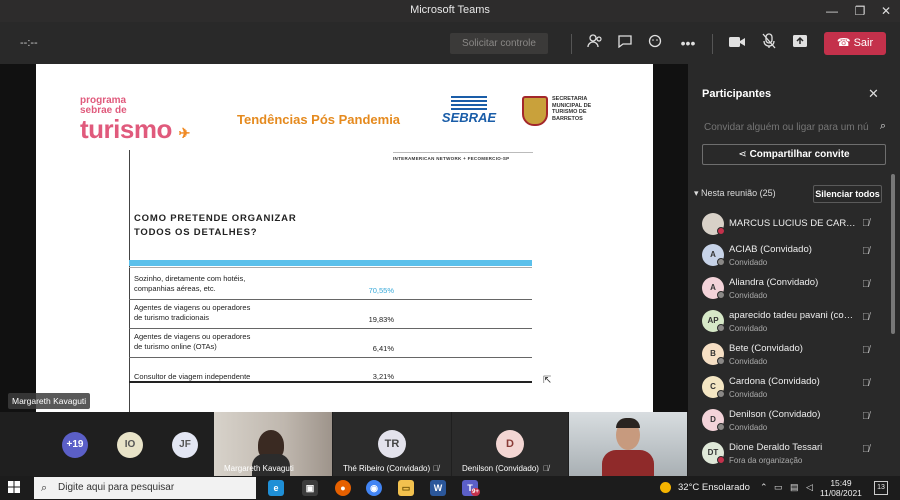  I want to click on minimize-icon: —, so click(832, 11).